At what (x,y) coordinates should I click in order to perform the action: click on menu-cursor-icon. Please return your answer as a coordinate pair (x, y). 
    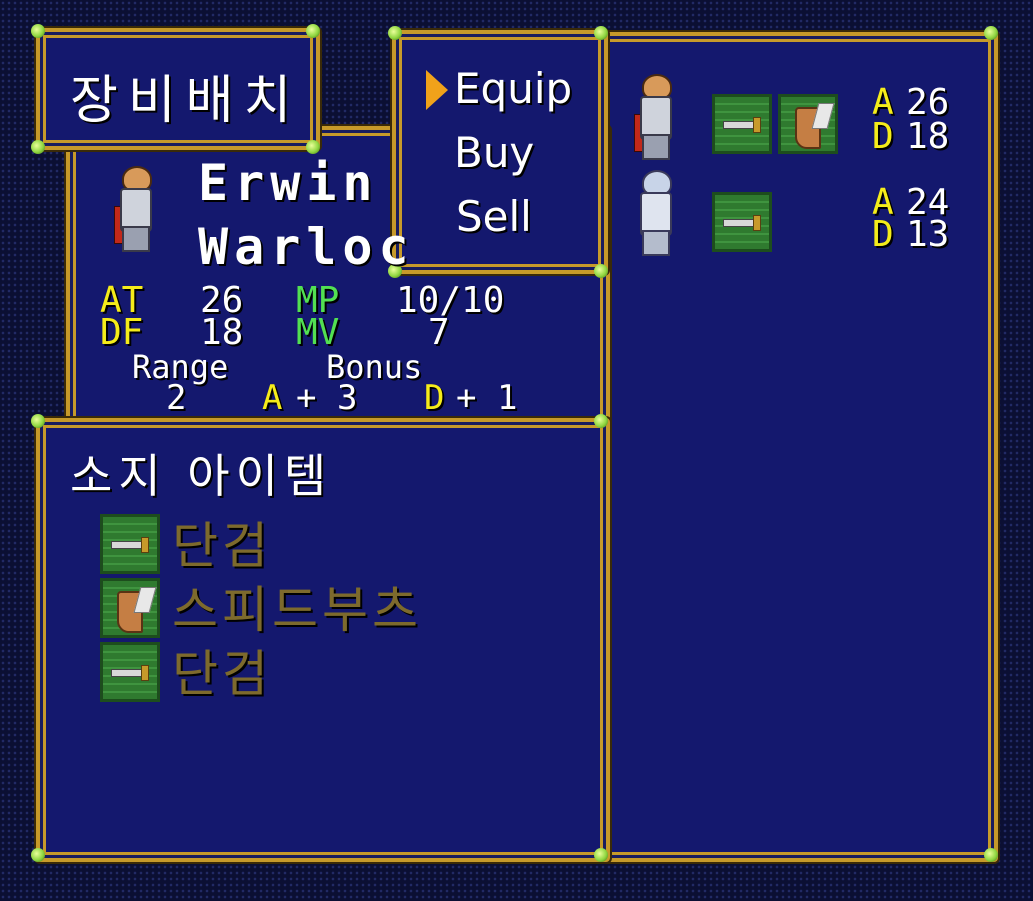
    Looking at the image, I should click on (437, 90).